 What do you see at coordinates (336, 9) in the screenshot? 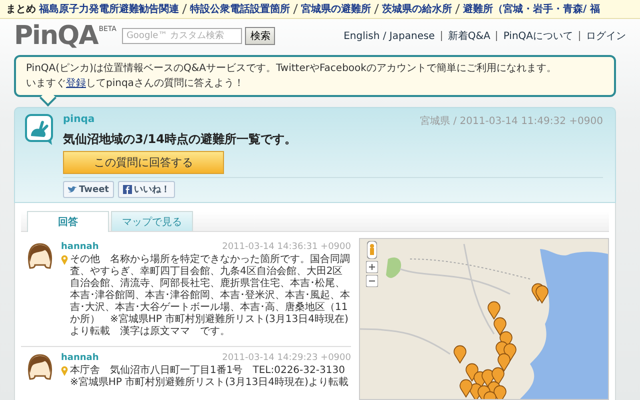
I see `topic-link: 宮城県の避難所` at bounding box center [336, 9].